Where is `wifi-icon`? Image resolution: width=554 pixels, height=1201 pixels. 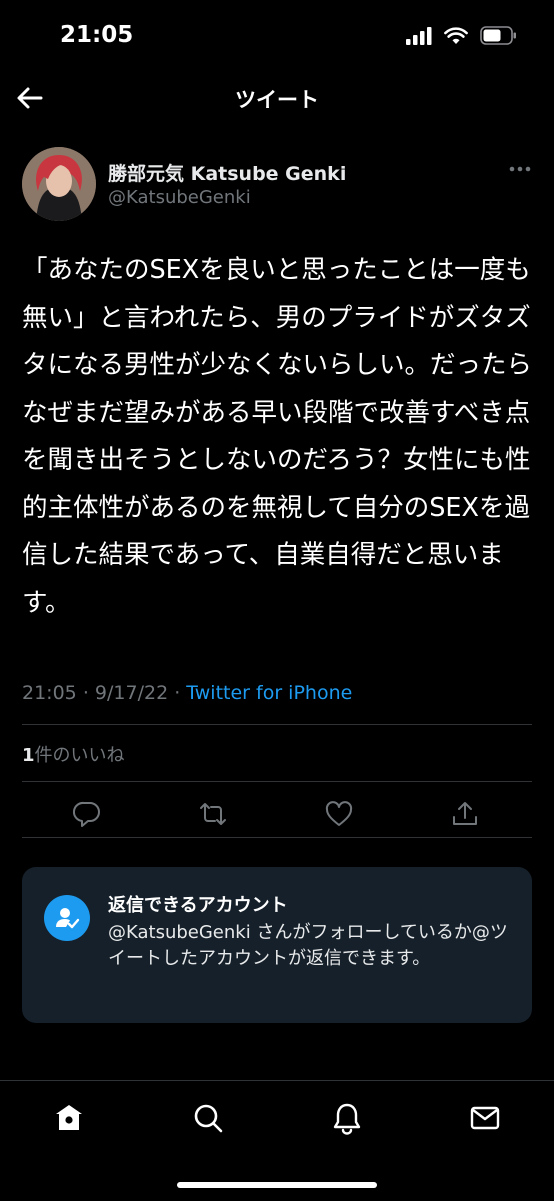
wifi-icon is located at coordinates (456, 35).